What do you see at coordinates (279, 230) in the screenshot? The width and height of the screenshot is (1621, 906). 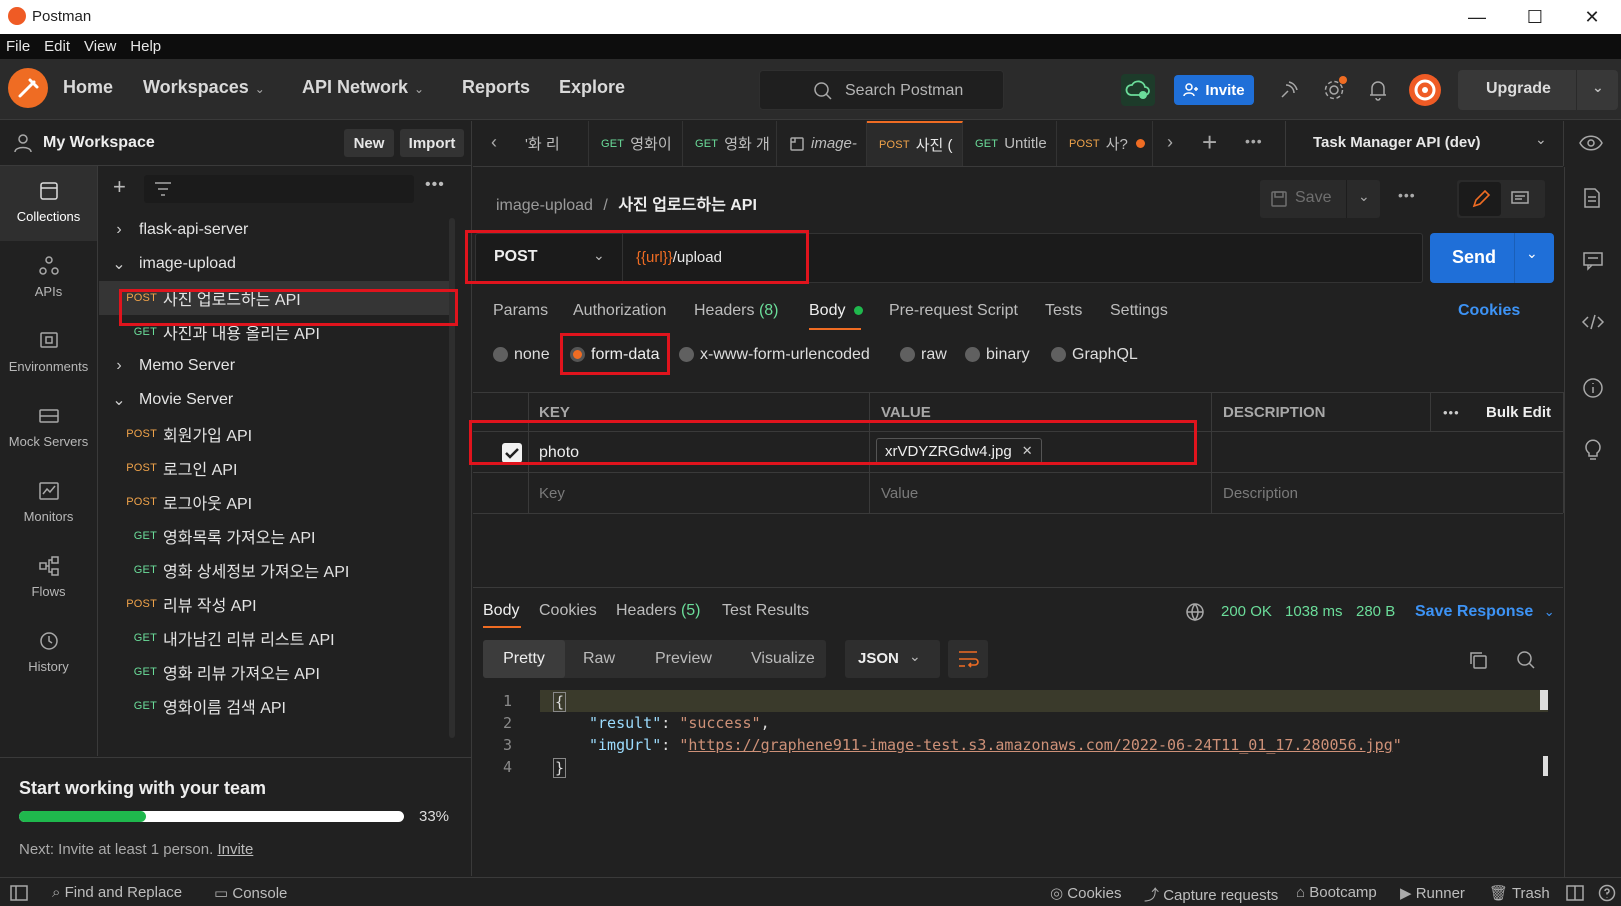 I see `tree-folder-flask-api-server: › flask-api-server` at bounding box center [279, 230].